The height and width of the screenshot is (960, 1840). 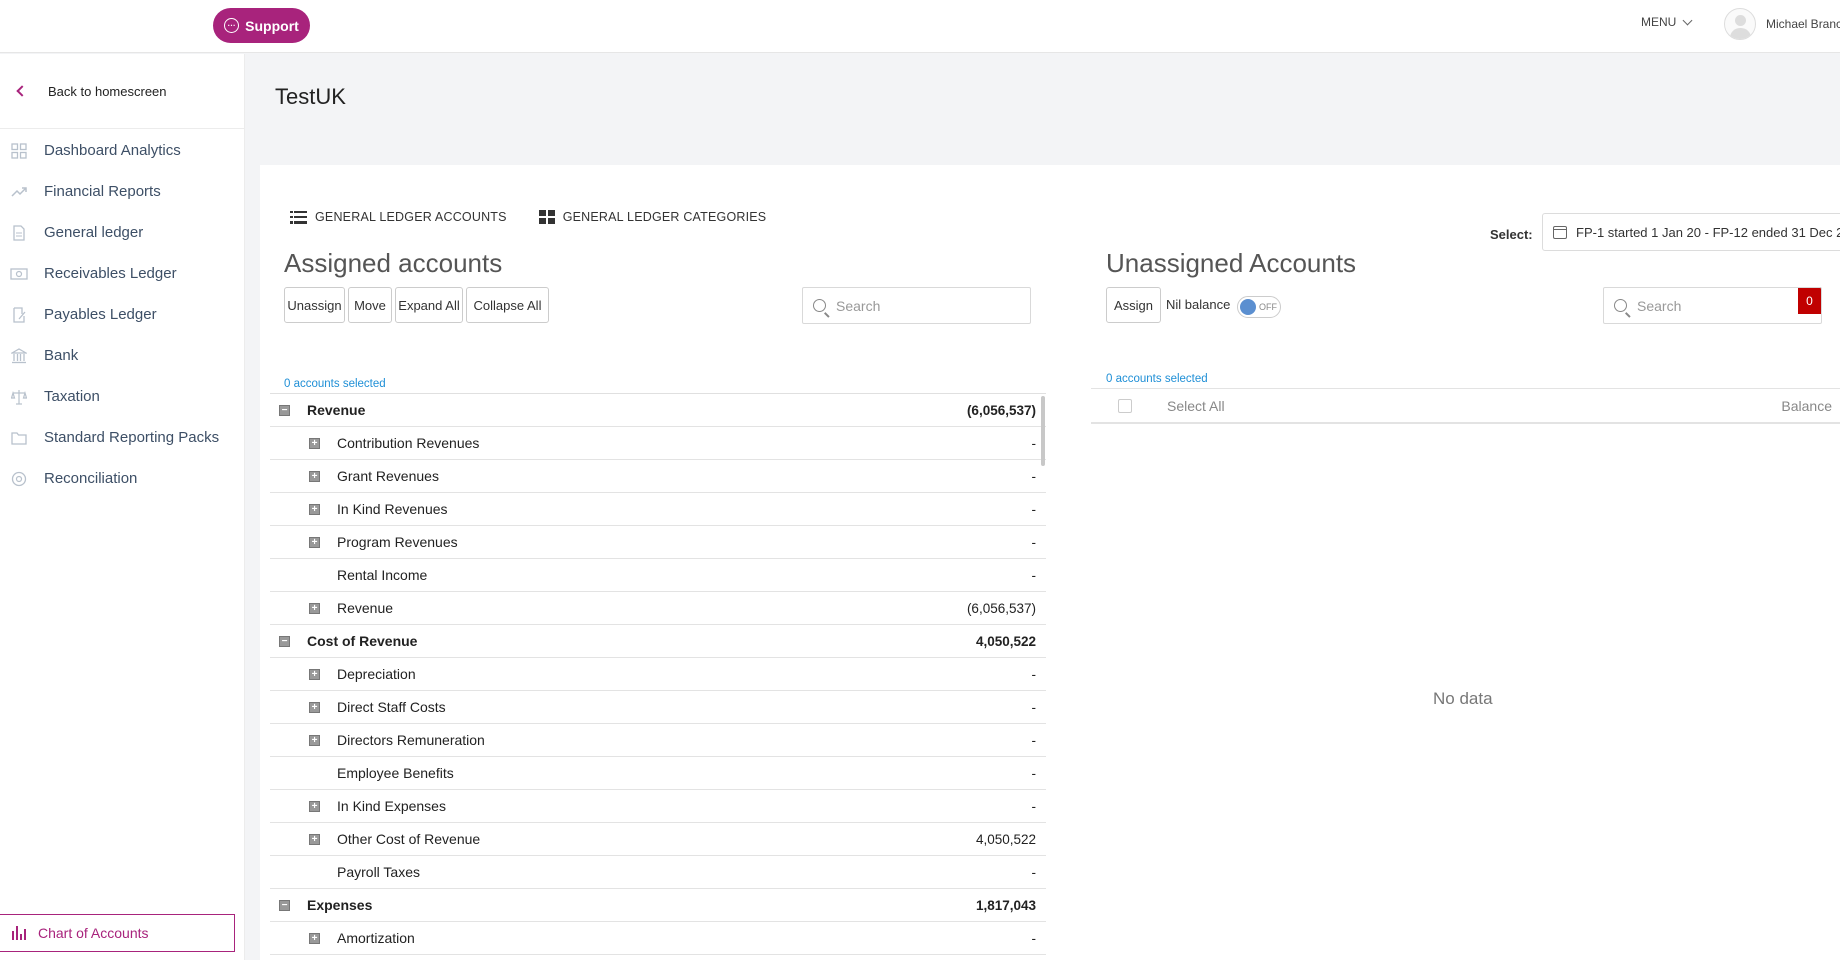 What do you see at coordinates (1511, 234) in the screenshot?
I see `period-select-label: Select:` at bounding box center [1511, 234].